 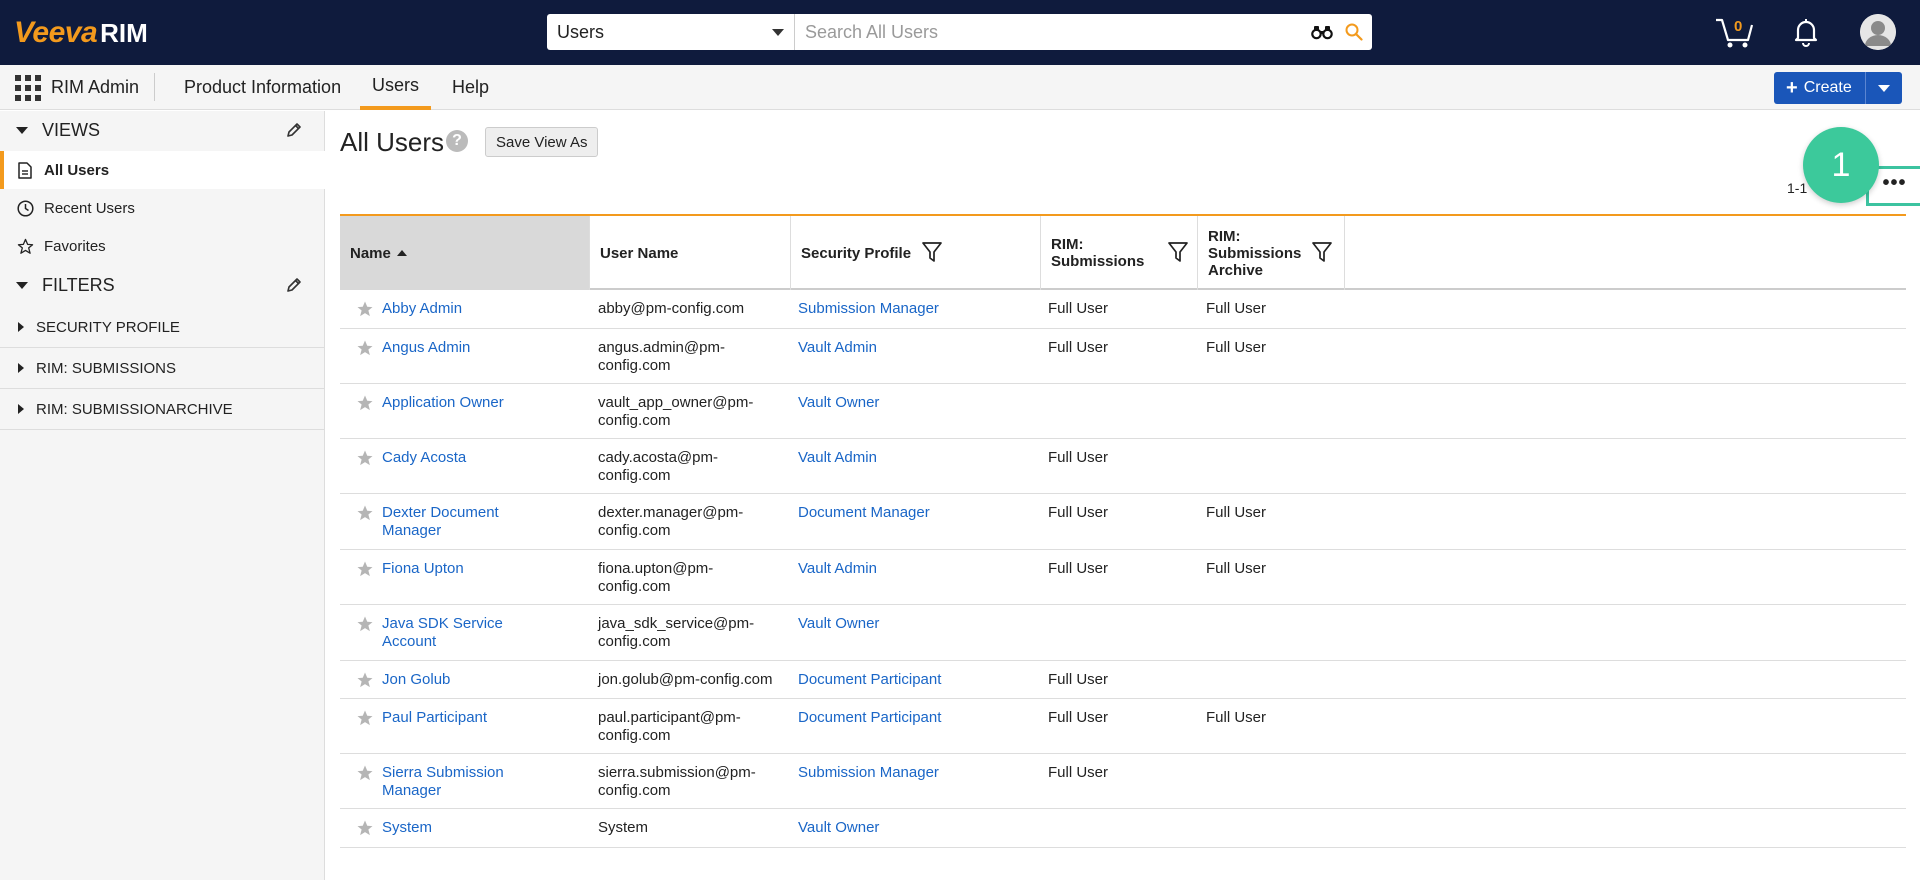 I want to click on tab-label: Product Information, so click(x=263, y=87).